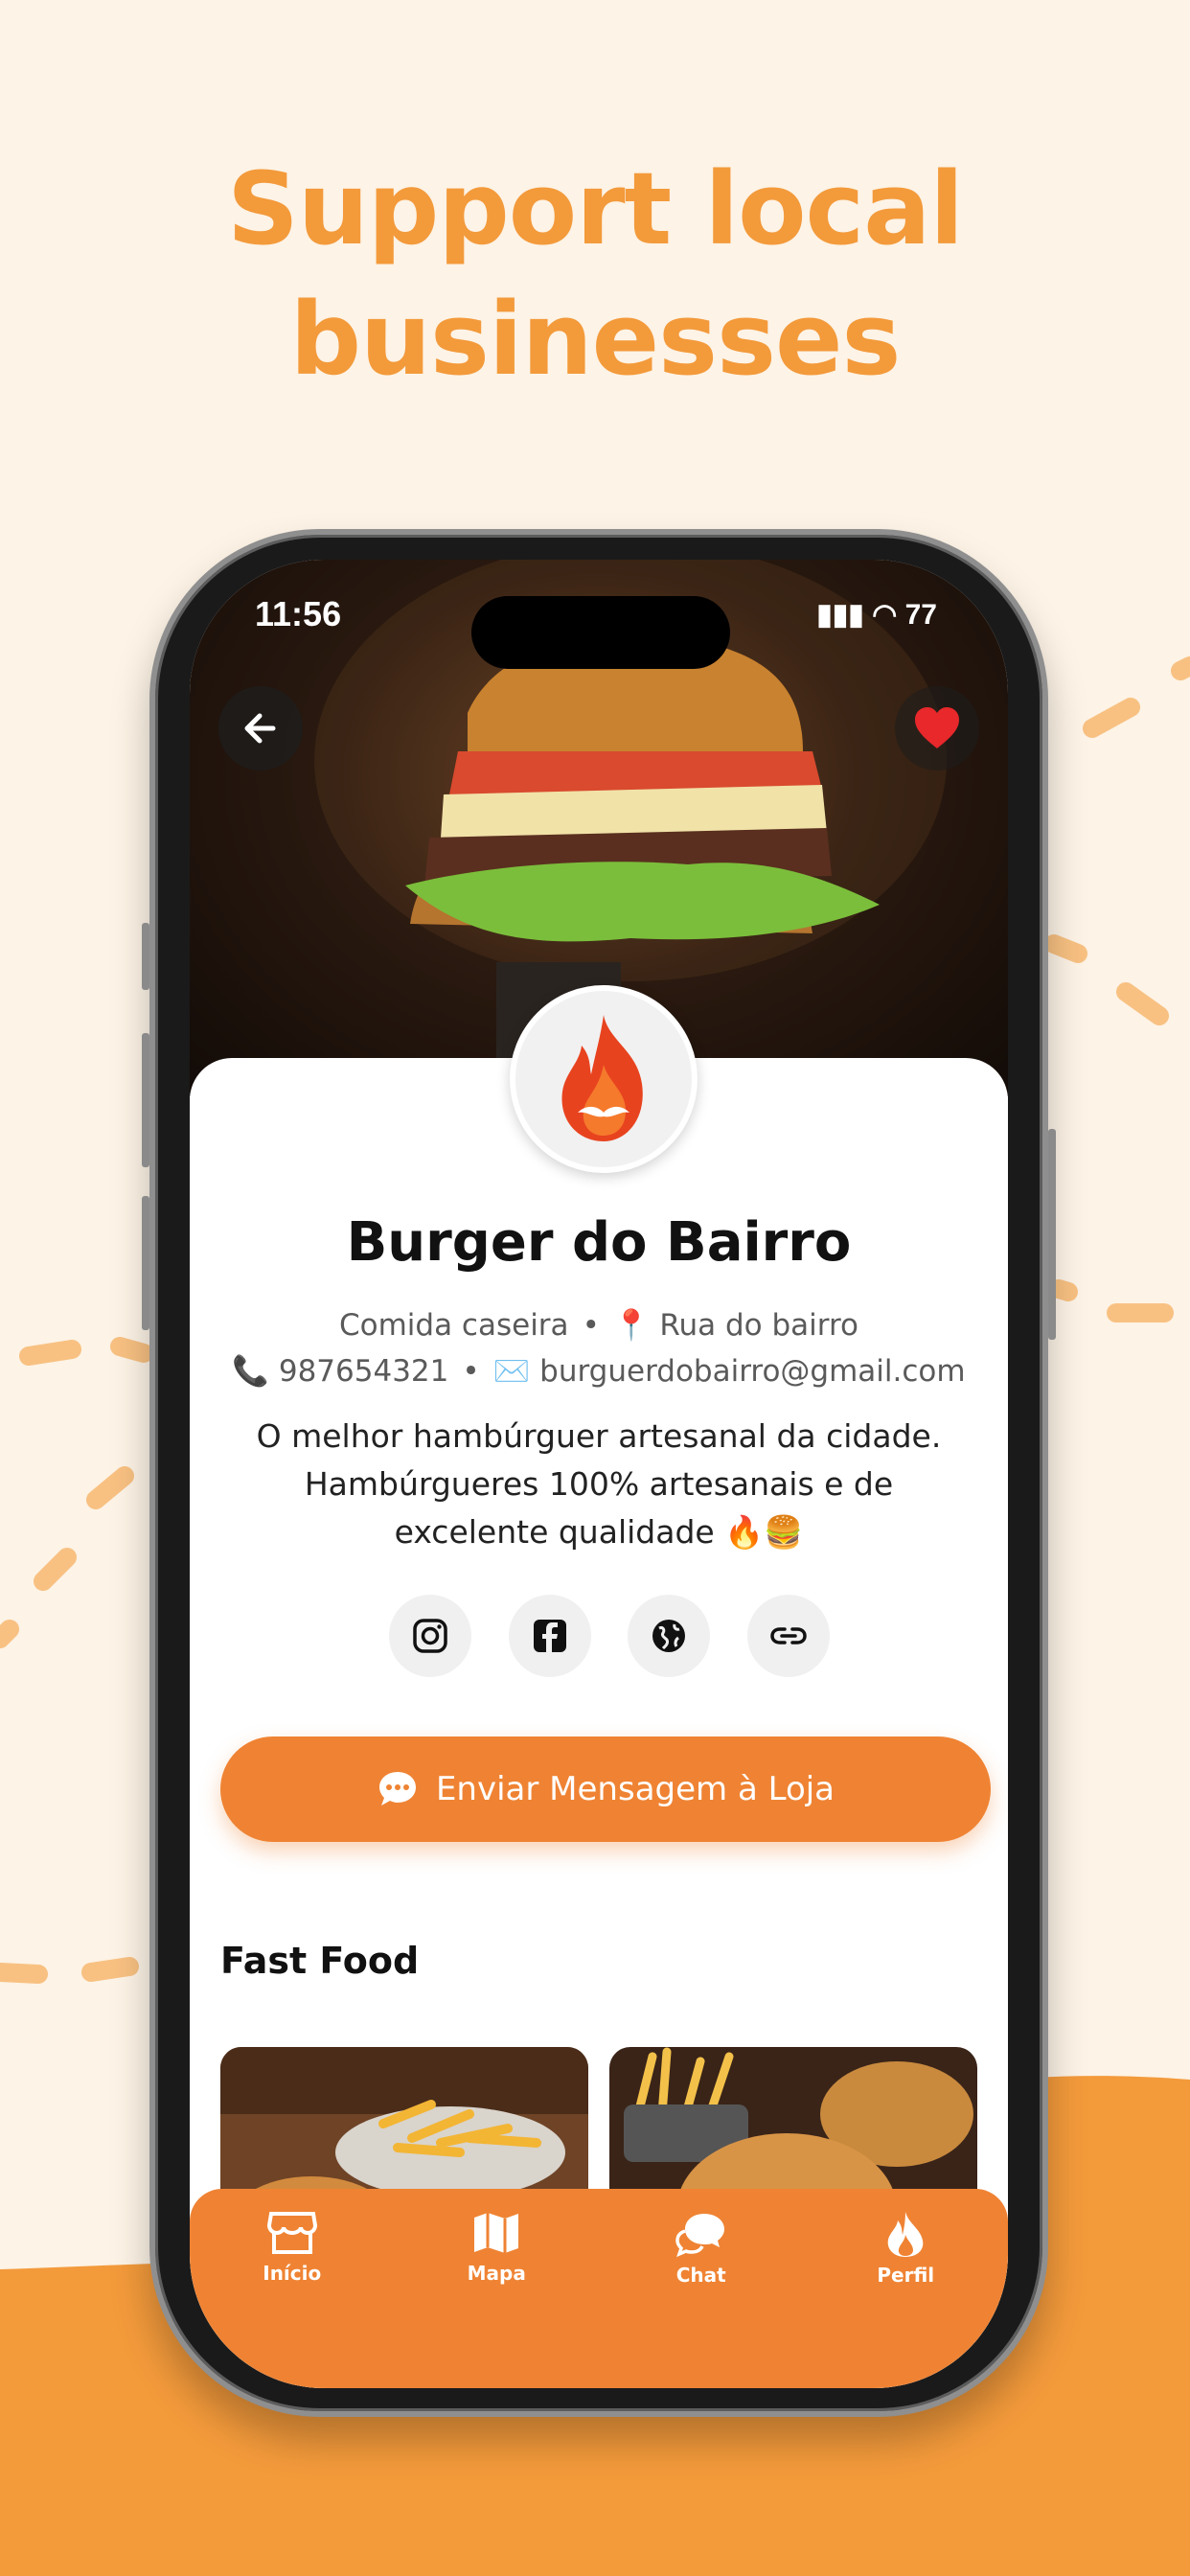 This screenshot has width=1190, height=2576. I want to click on phone-action-button, so click(146, 956).